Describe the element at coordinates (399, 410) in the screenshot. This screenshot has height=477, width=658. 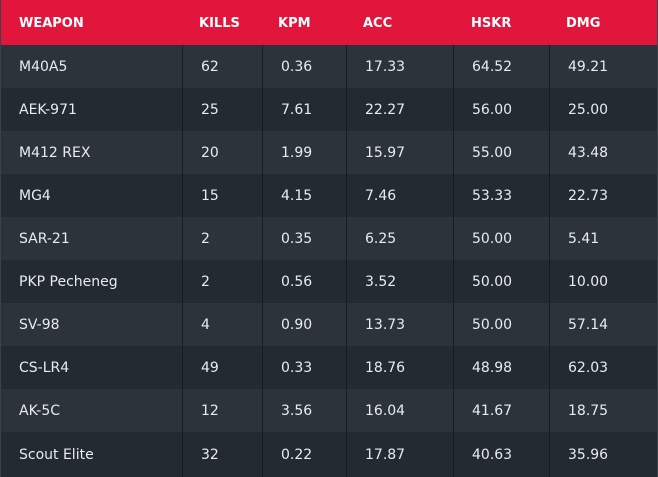
I see `cell-acc: 16.04` at that location.